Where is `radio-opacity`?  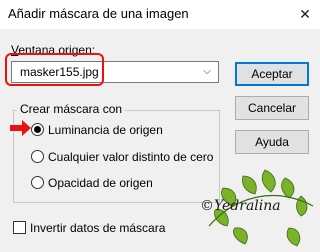 radio-opacity is located at coordinates (37, 182).